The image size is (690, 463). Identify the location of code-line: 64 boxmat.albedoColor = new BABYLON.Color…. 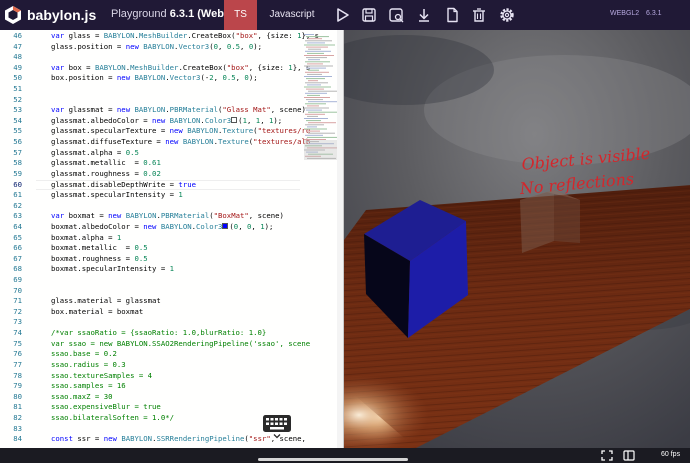
(150, 227).